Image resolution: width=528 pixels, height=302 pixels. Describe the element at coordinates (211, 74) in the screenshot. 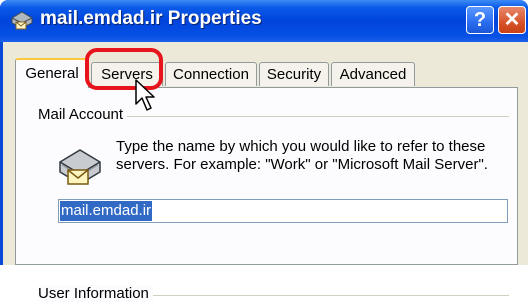

I see `tab-connection: Connection` at that location.